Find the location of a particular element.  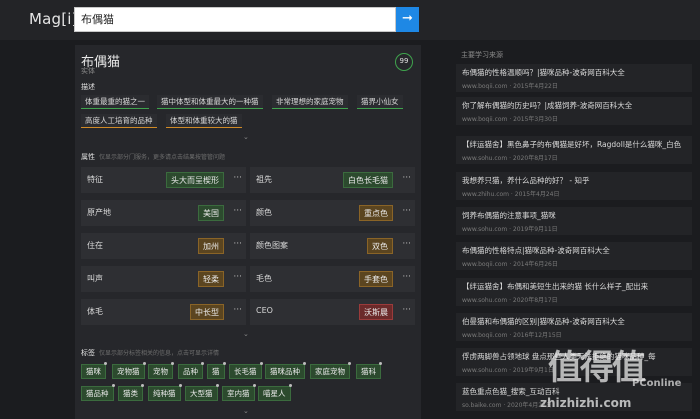

app-logo: Mag[i] is located at coordinates (53, 19).